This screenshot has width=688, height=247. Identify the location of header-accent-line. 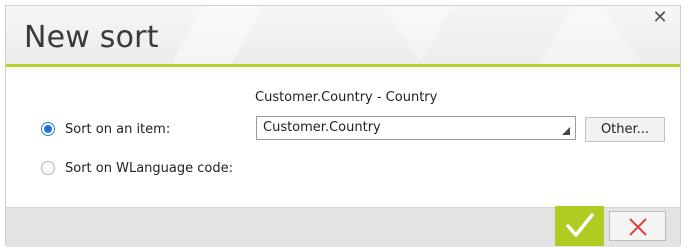
(343, 65).